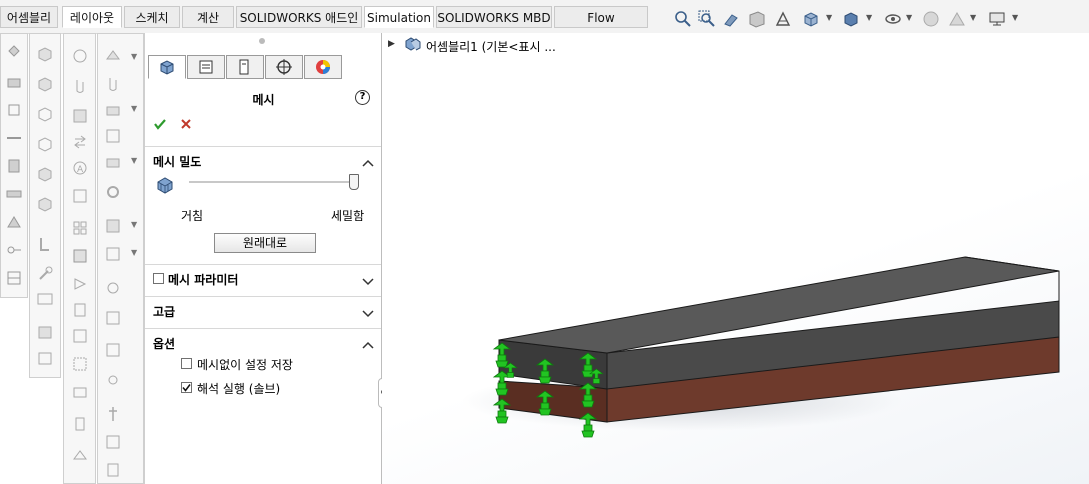 The width and height of the screenshot is (1089, 484). I want to click on connections-icon, so click(113, 136).